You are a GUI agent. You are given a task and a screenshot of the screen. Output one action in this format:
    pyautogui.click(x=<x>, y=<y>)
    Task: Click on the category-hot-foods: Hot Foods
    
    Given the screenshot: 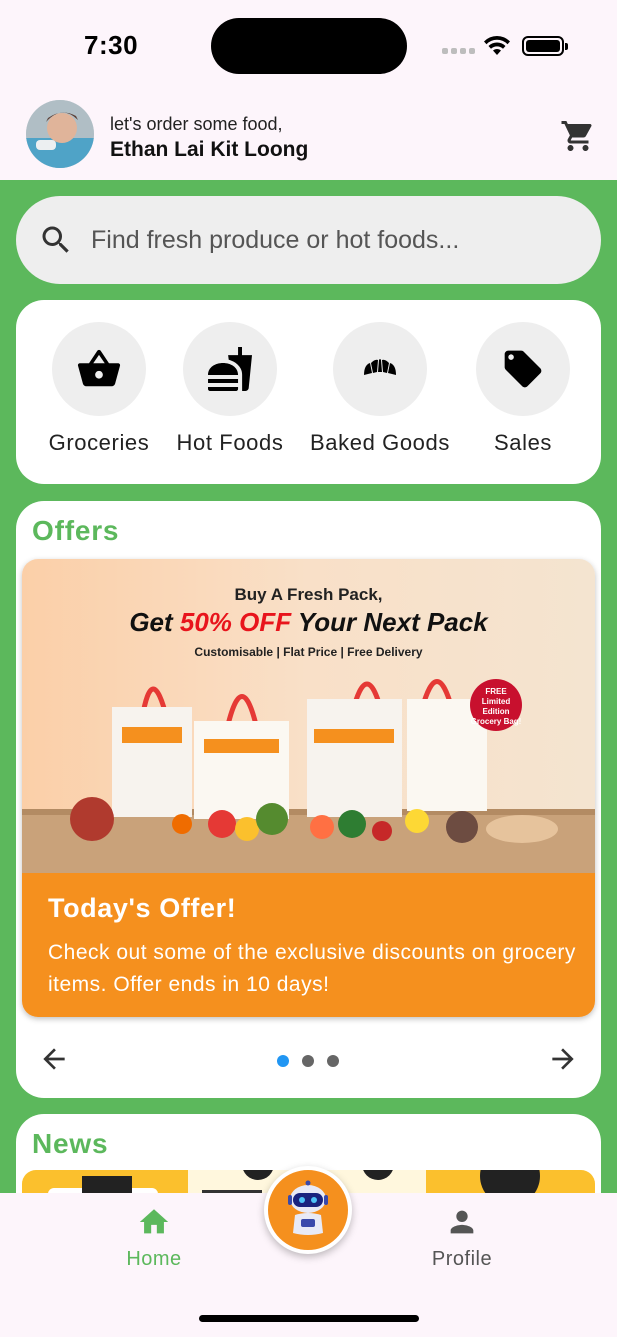 What is the action you would take?
    pyautogui.click(x=230, y=389)
    